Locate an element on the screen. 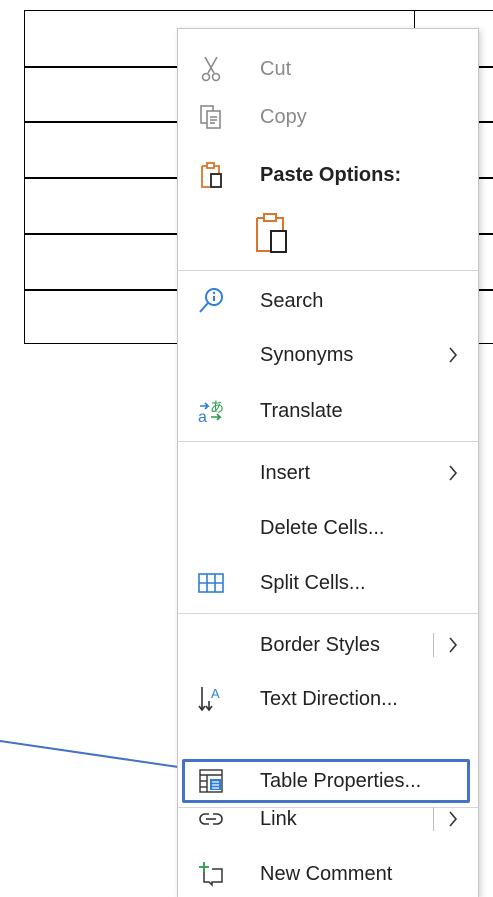  synonyms-label: Synonyms is located at coordinates (307, 354).